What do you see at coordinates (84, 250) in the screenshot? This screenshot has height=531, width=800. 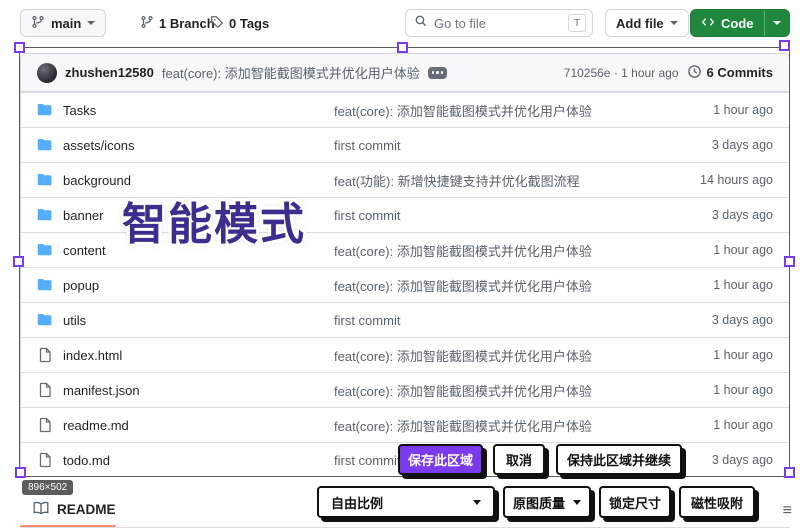 I see `file-name-link: content` at bounding box center [84, 250].